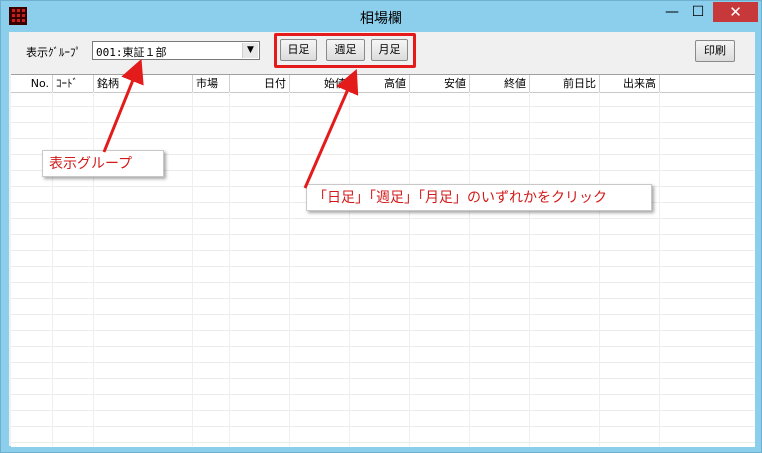  Describe the element at coordinates (479, 197) in the screenshot. I see `click-callout: 「日足」「週足」「月足」のいずれかをクリック` at that location.